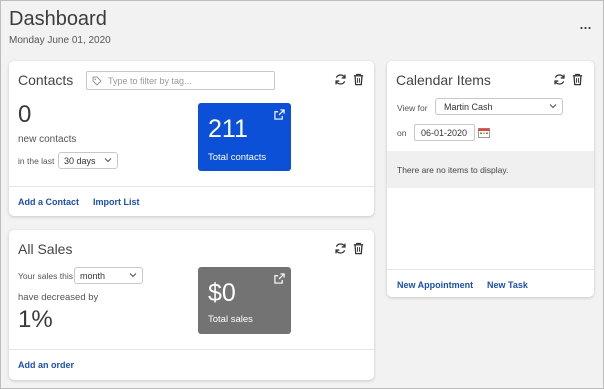 This screenshot has height=389, width=604. I want to click on calendar-icon, so click(484, 133).